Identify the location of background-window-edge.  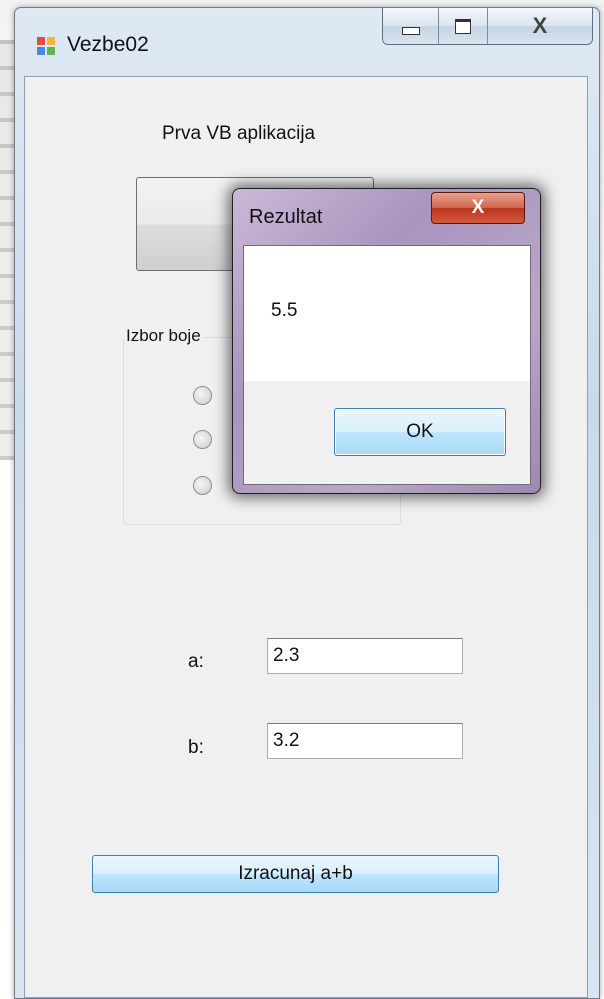
(7, 250).